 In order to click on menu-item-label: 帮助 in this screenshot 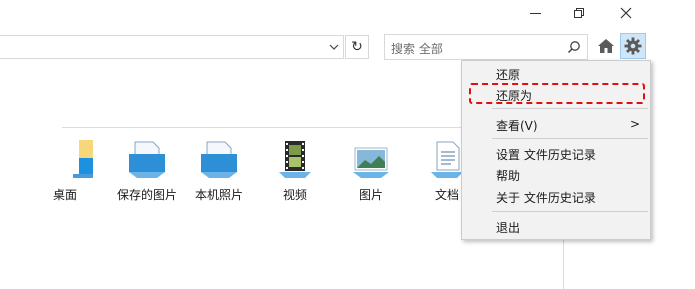, I will do `click(508, 176)`.